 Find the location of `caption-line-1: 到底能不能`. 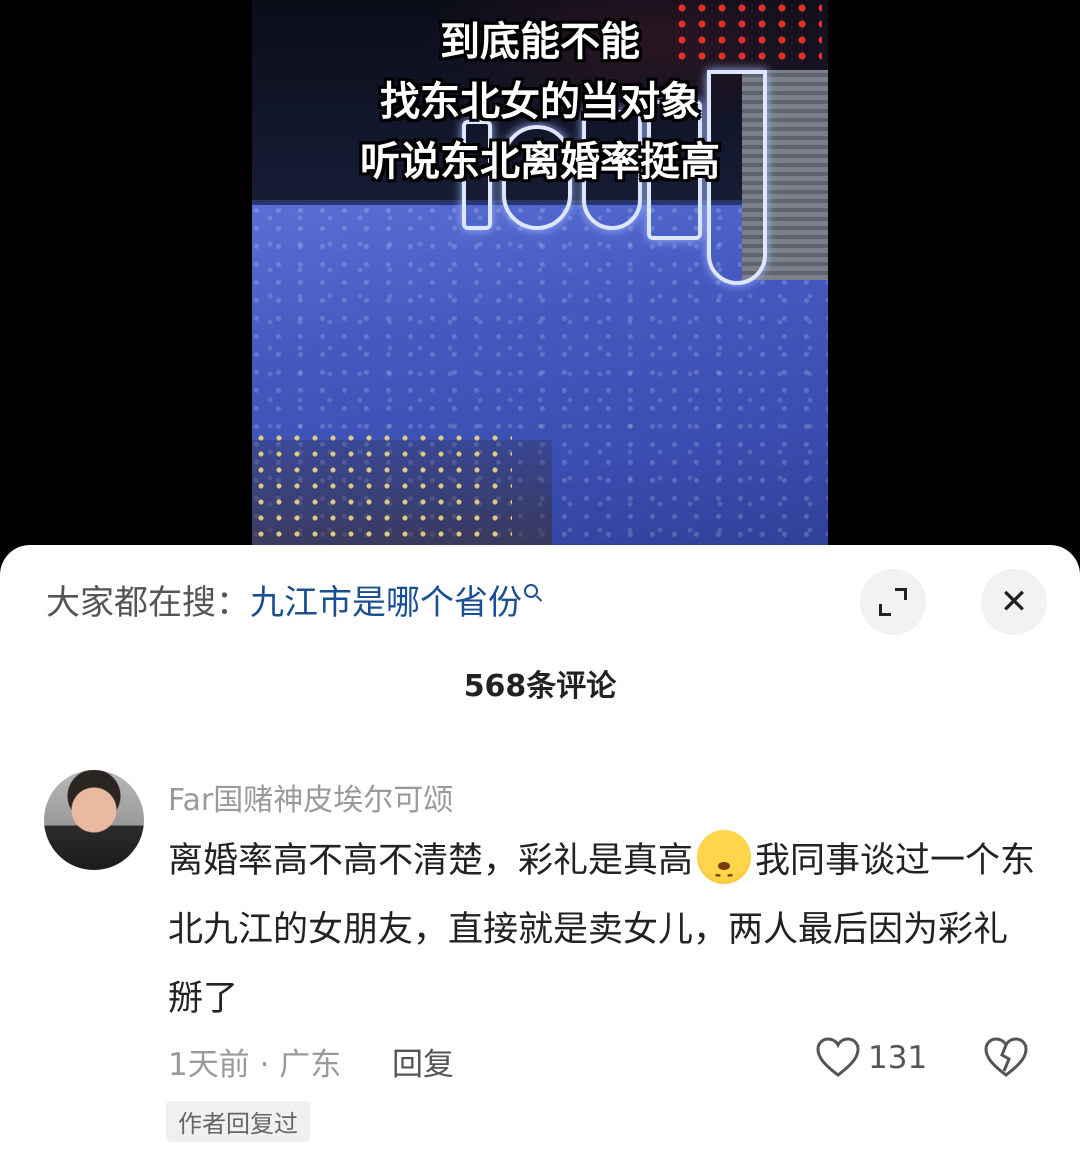

caption-line-1: 到底能不能 is located at coordinates (540, 42).